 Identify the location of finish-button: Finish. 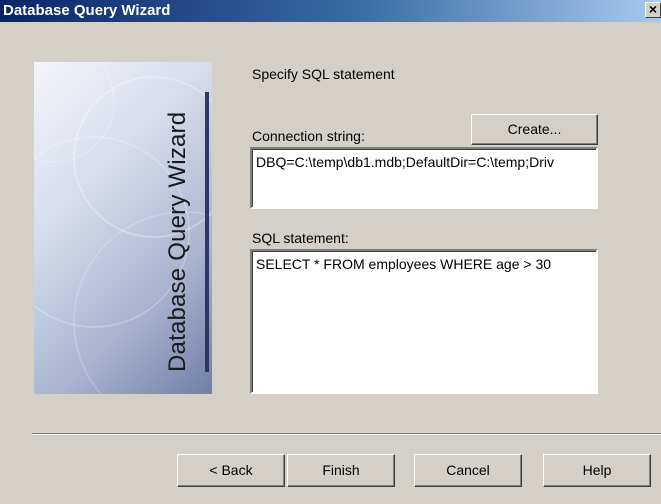
(341, 470).